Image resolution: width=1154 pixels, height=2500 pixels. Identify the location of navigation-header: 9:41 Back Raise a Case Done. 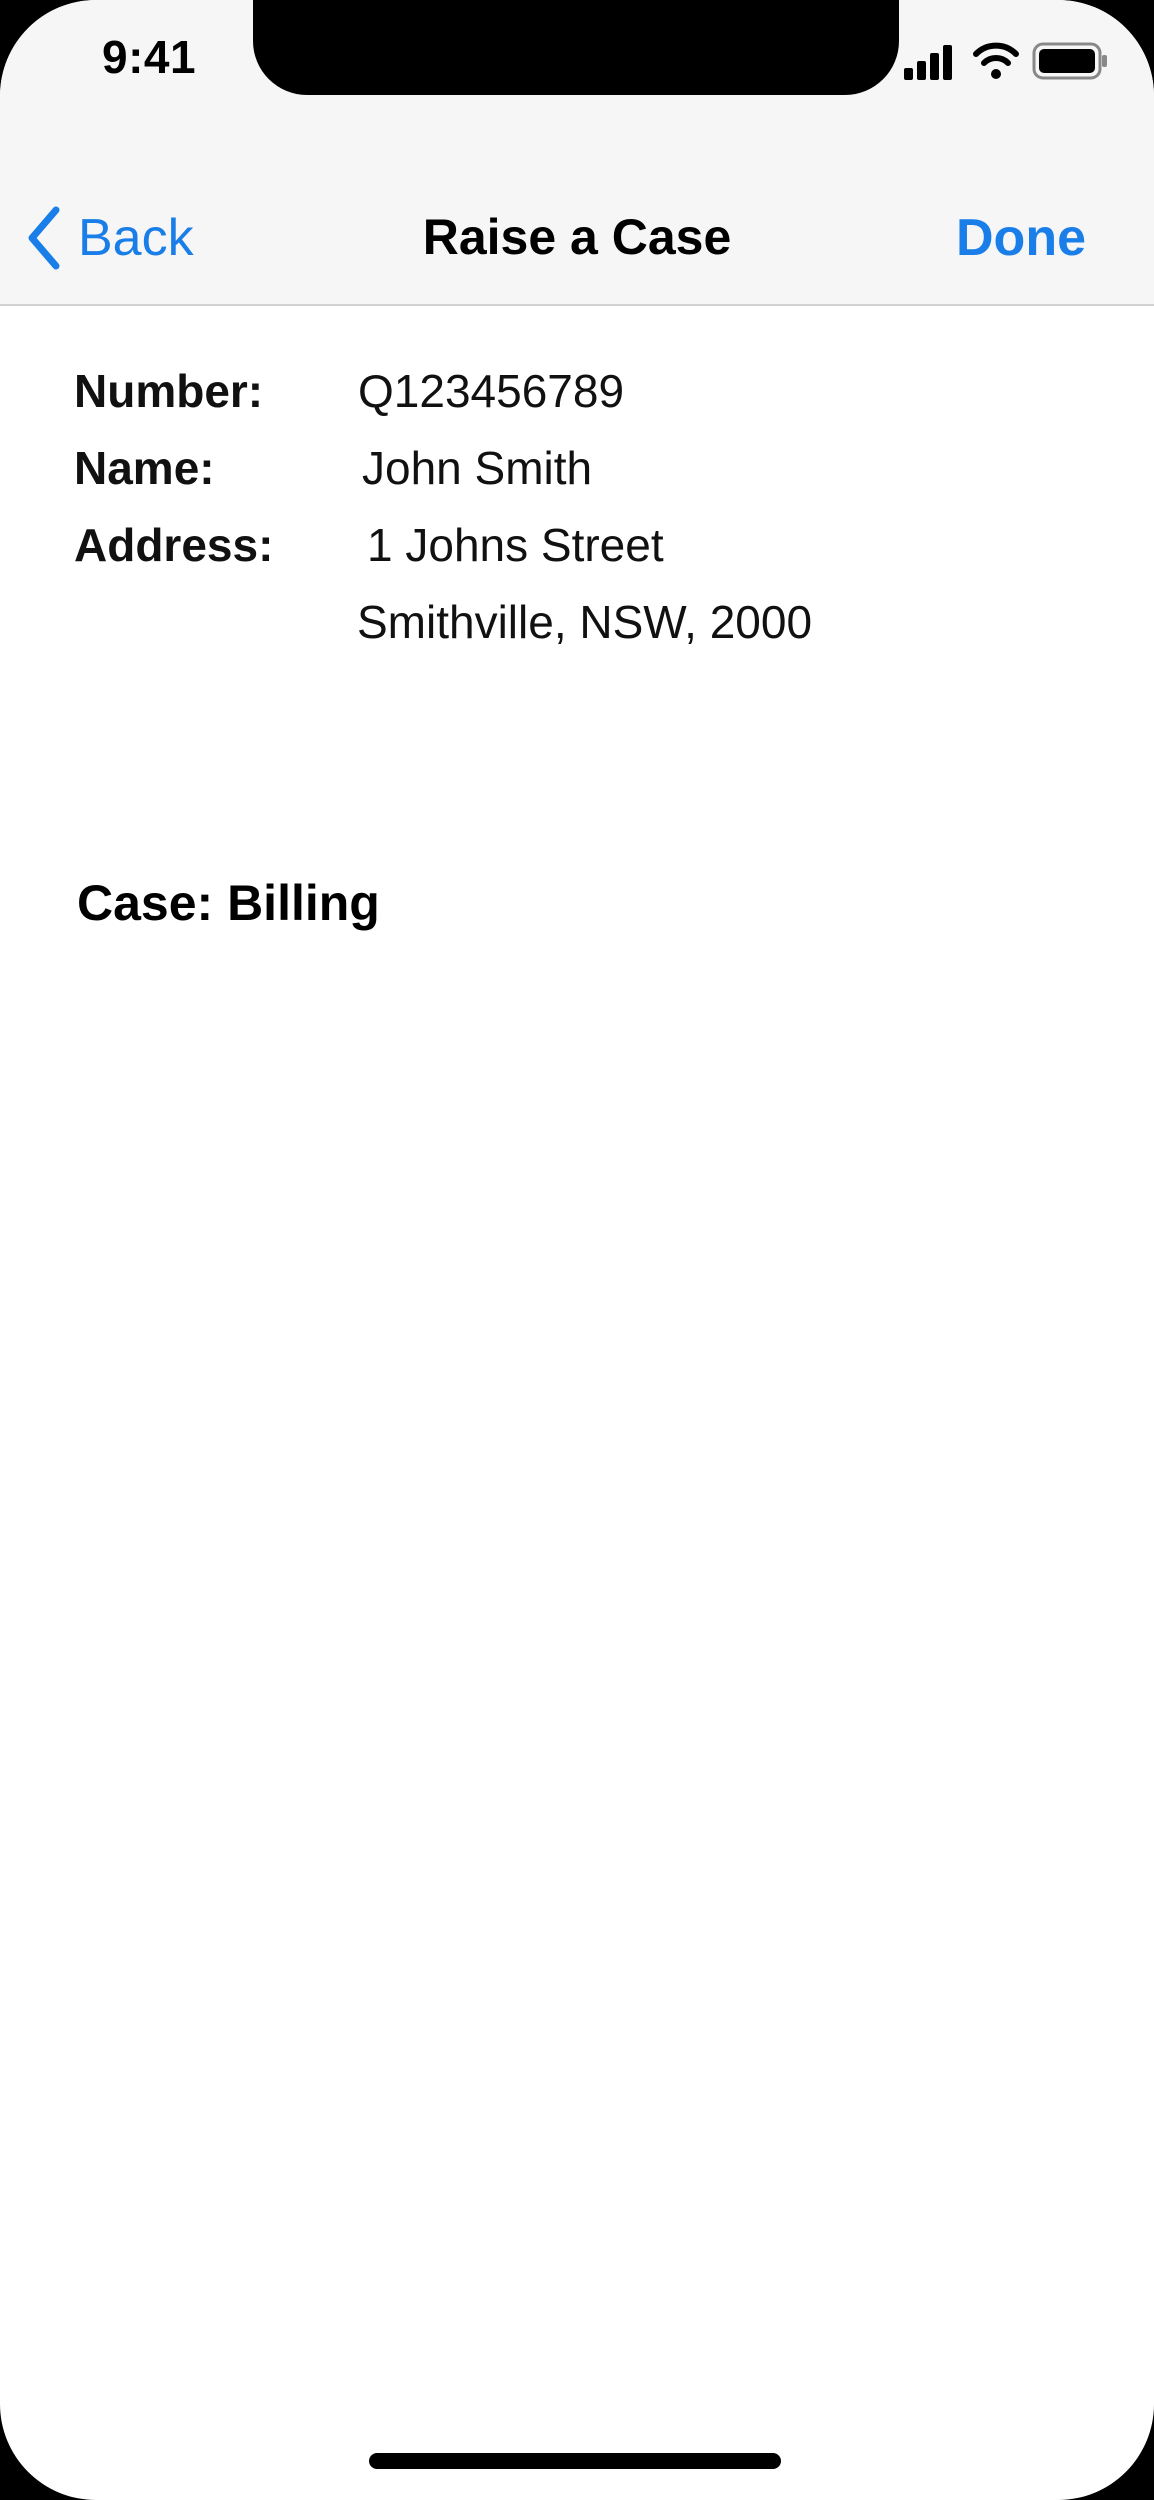
(577, 153).